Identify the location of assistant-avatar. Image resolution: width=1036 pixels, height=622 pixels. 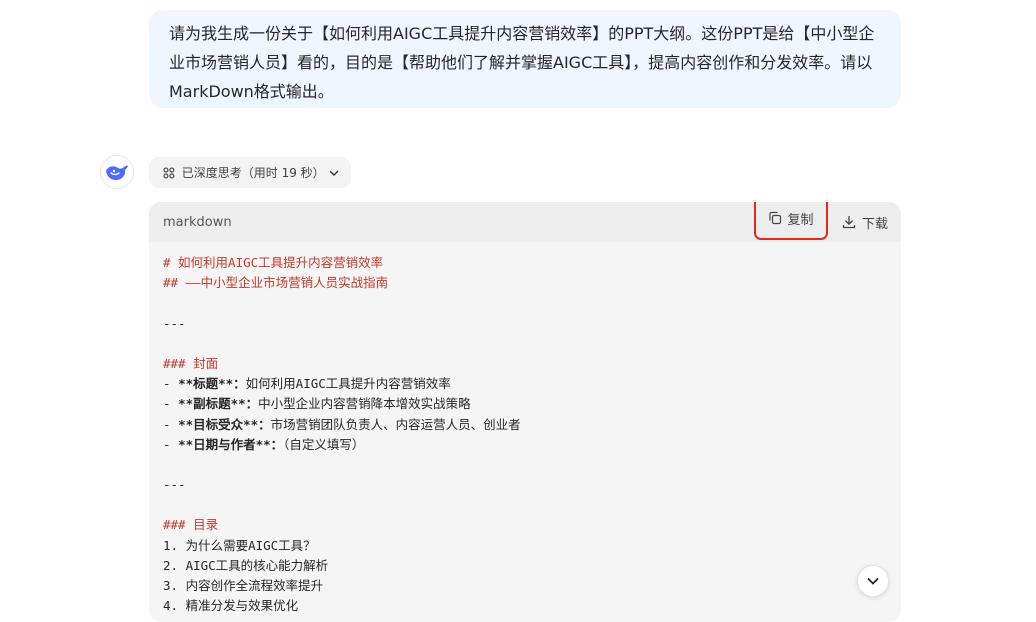
(117, 172).